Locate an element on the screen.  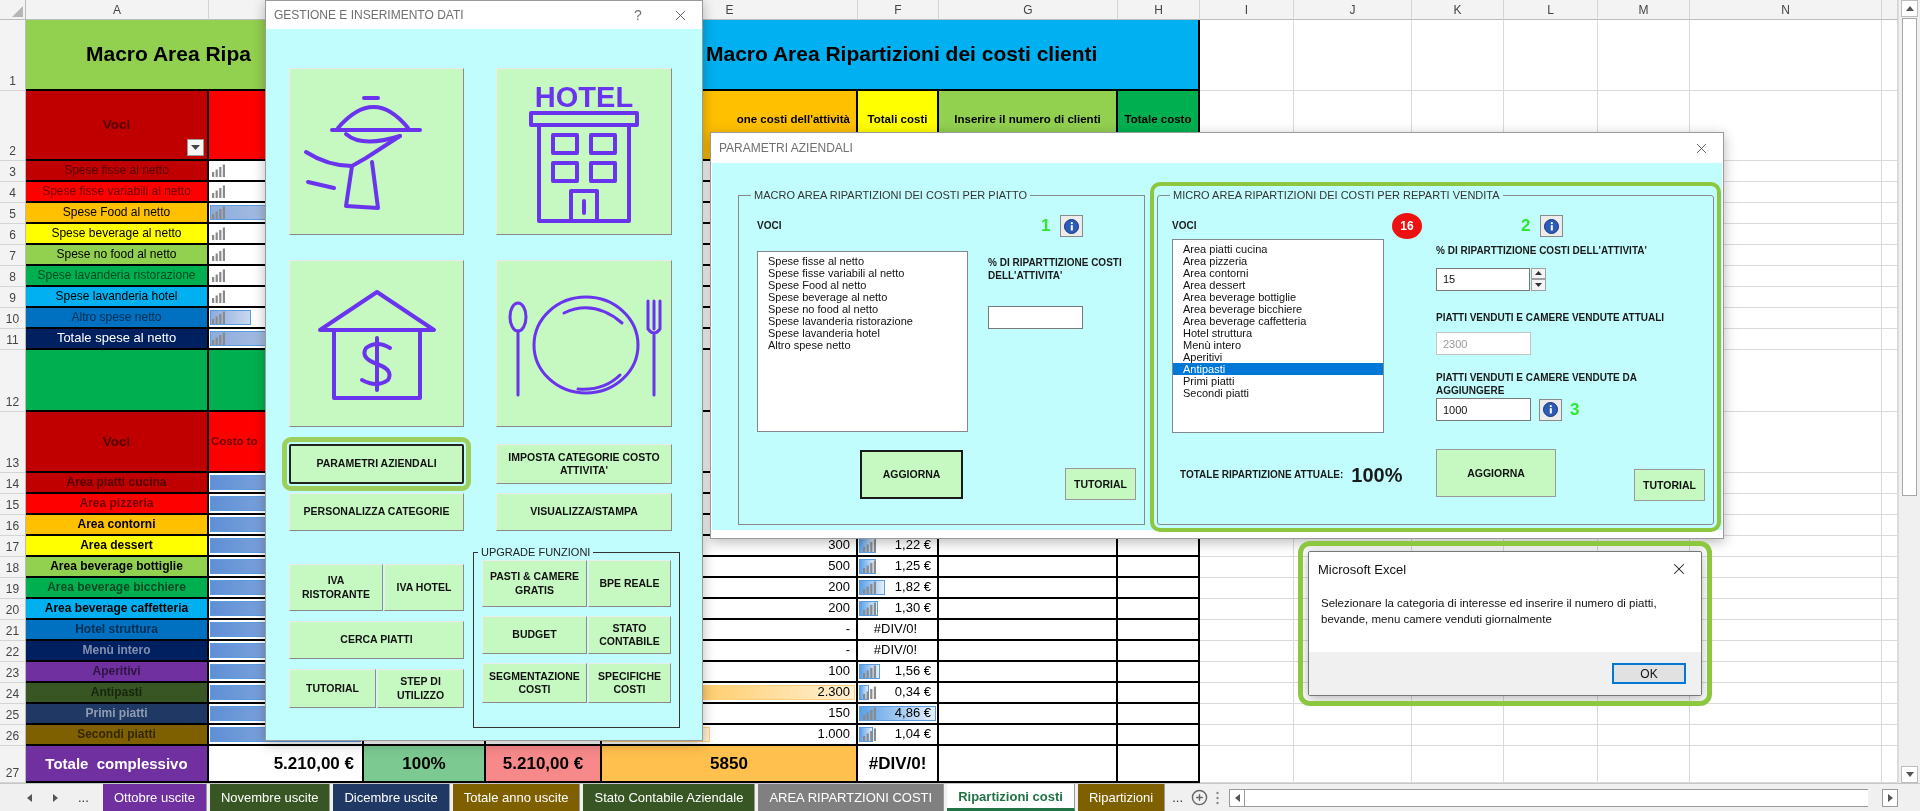
cell-value: 2.300 is located at coordinates (833, 692).